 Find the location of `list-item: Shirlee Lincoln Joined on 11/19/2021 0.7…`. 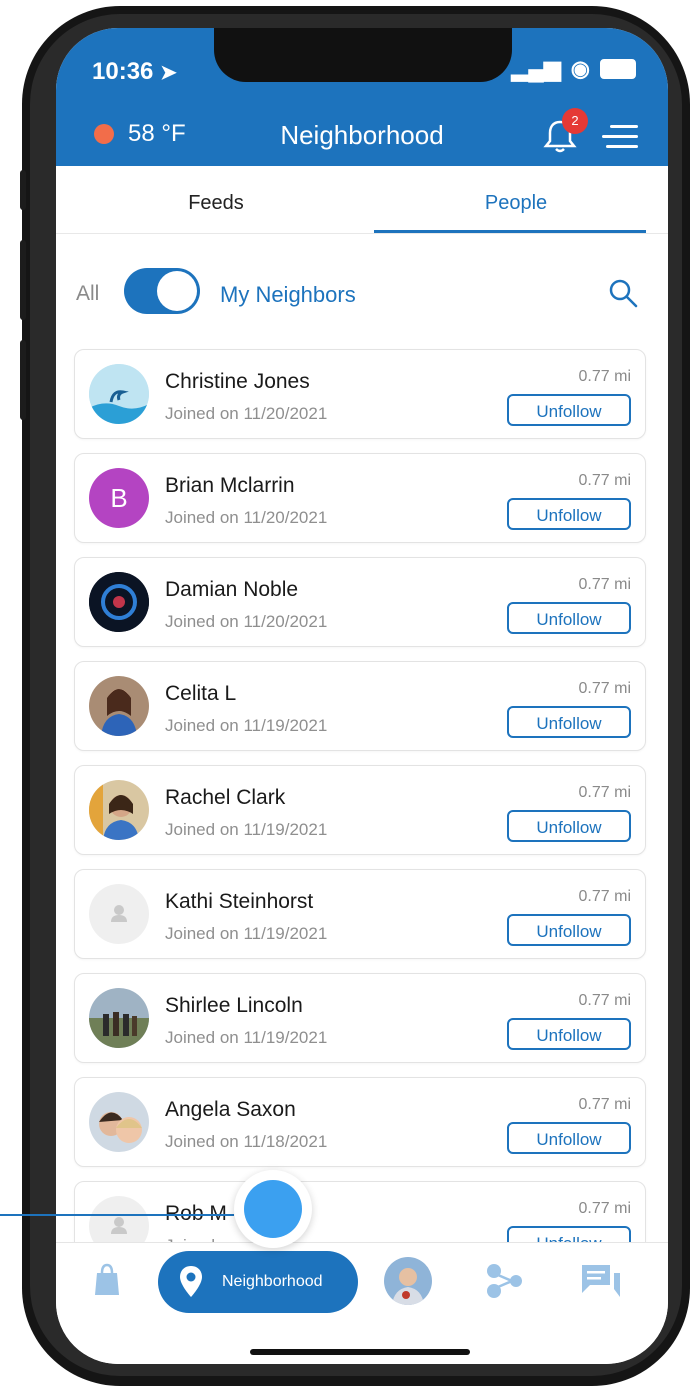

list-item: Shirlee Lincoln Joined on 11/19/2021 0.7… is located at coordinates (360, 1018).